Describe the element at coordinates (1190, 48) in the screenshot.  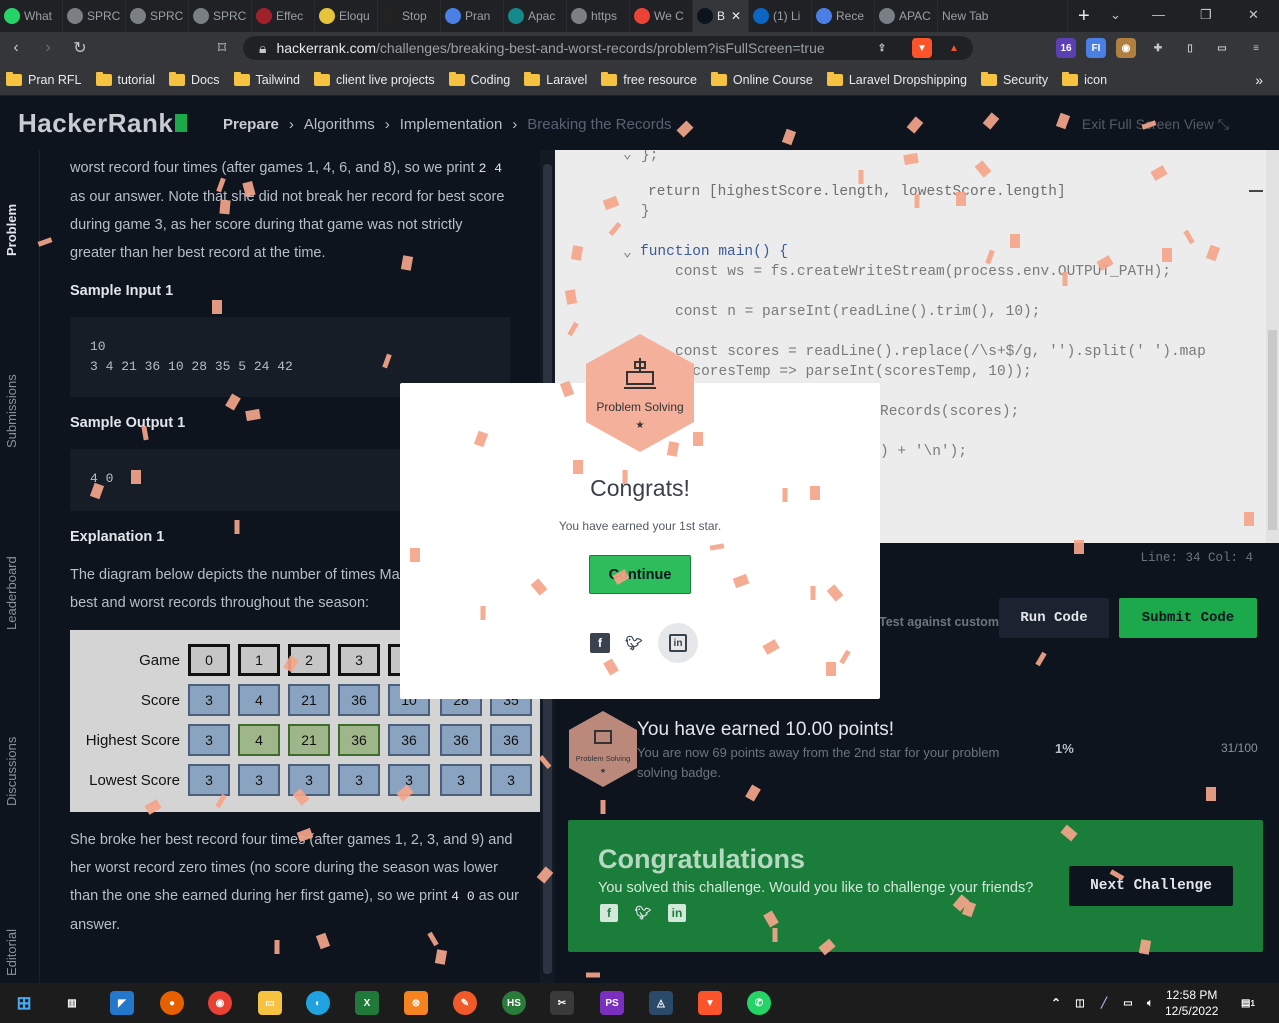
I see `sidebar-icon: ▯` at that location.